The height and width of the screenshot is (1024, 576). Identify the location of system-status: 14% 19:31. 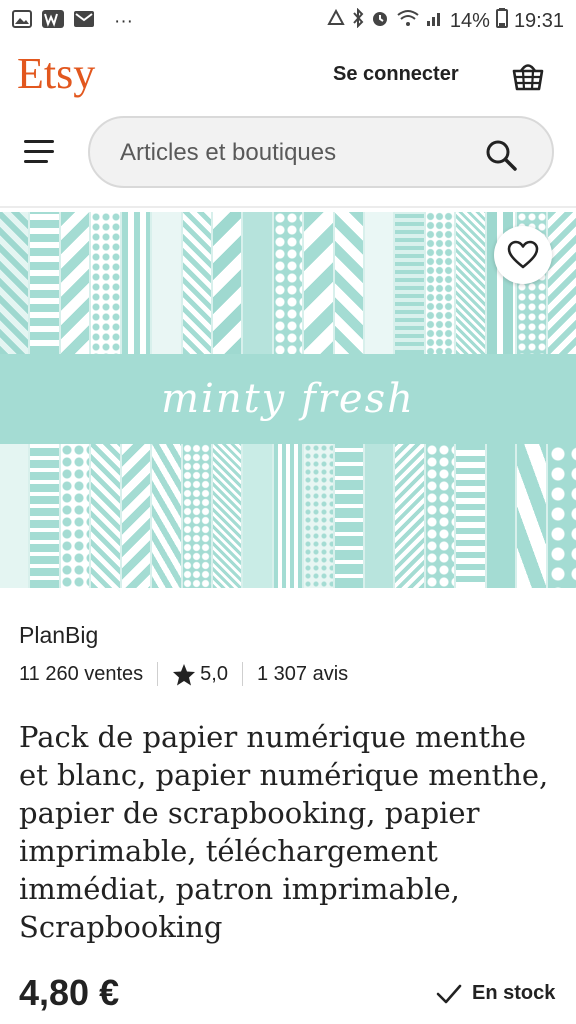
(445, 20).